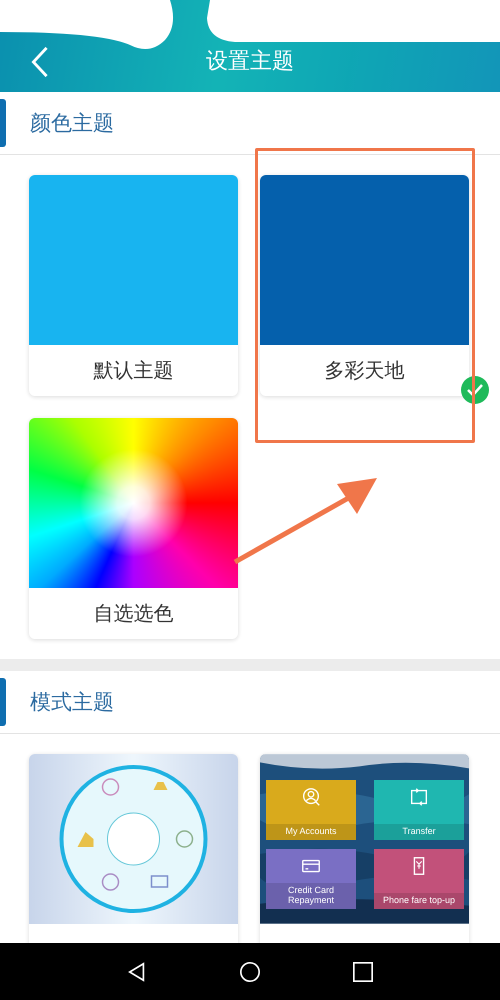 This screenshot has width=500, height=1000. Describe the element at coordinates (364, 285) in the screenshot. I see `theme-card: 多彩天地` at that location.